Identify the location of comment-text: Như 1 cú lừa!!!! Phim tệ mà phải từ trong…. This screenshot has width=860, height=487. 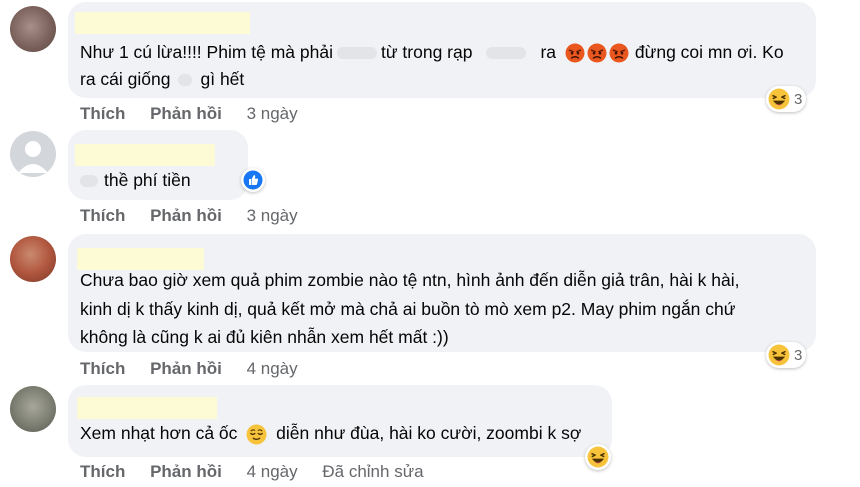
(432, 52).